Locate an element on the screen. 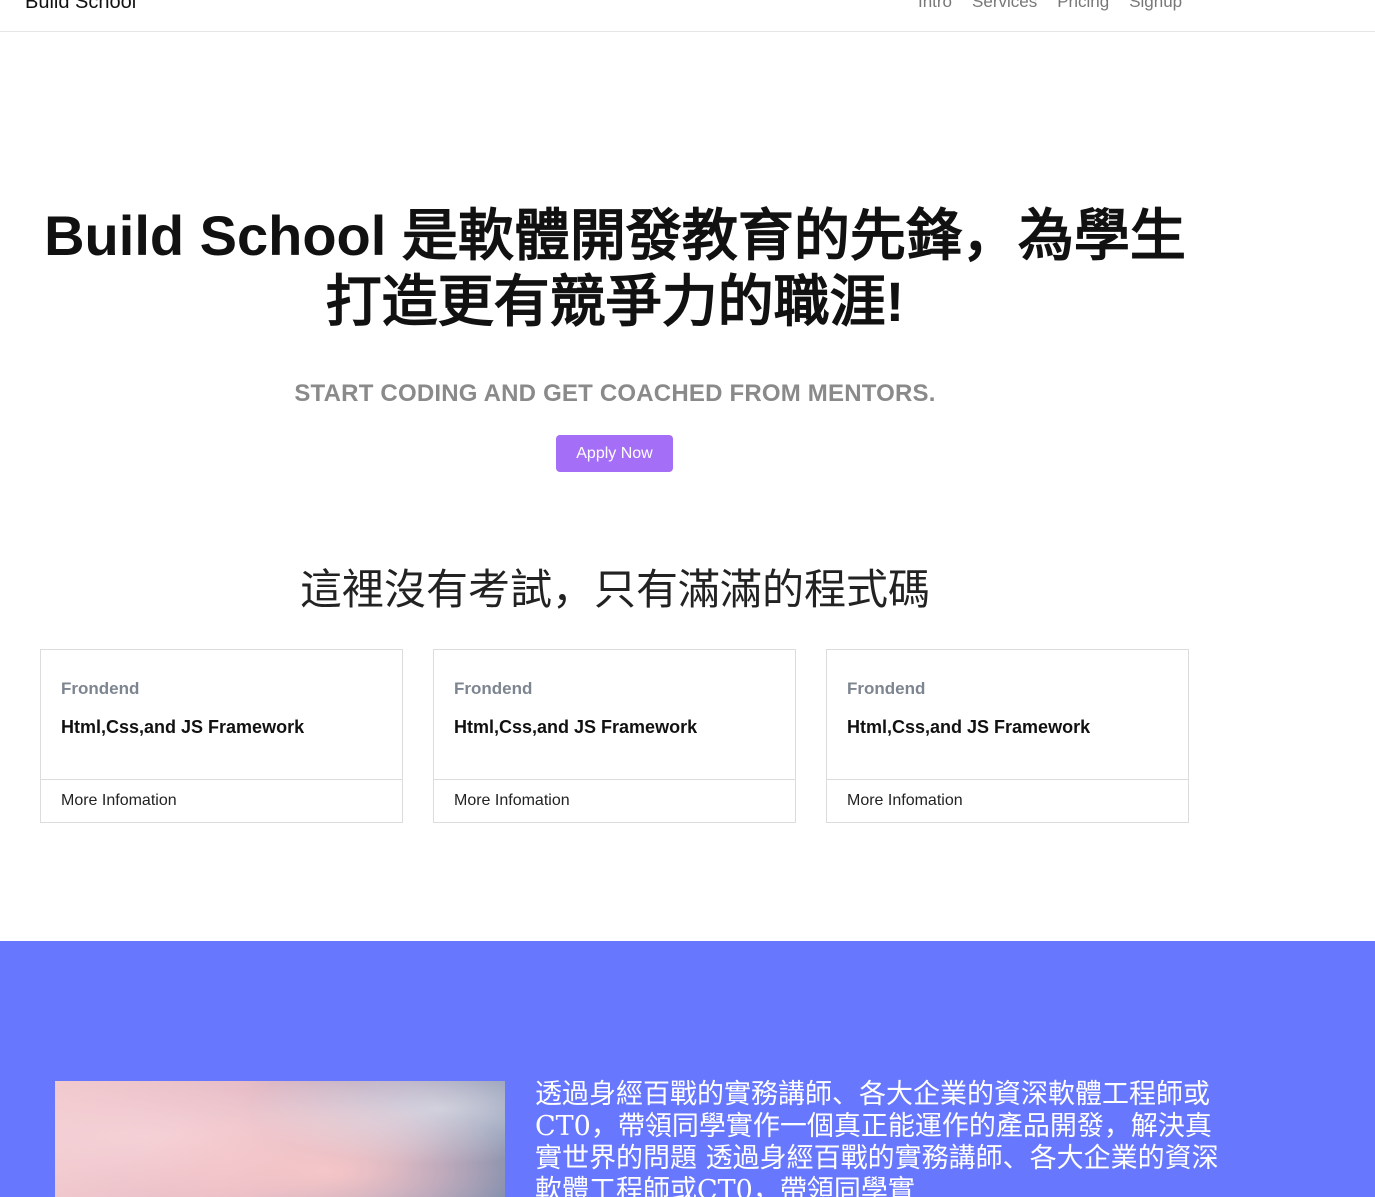 Image resolution: width=1375 pixels, height=1197 pixels. apply-now-button: Apply Now is located at coordinates (614, 453).